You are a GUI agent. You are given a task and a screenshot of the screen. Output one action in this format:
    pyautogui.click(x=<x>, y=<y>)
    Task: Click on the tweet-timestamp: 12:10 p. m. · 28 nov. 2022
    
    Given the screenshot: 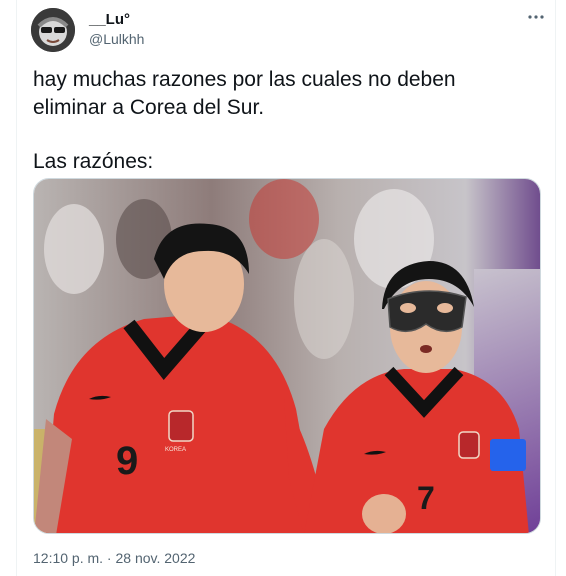 What is the action you would take?
    pyautogui.click(x=114, y=558)
    